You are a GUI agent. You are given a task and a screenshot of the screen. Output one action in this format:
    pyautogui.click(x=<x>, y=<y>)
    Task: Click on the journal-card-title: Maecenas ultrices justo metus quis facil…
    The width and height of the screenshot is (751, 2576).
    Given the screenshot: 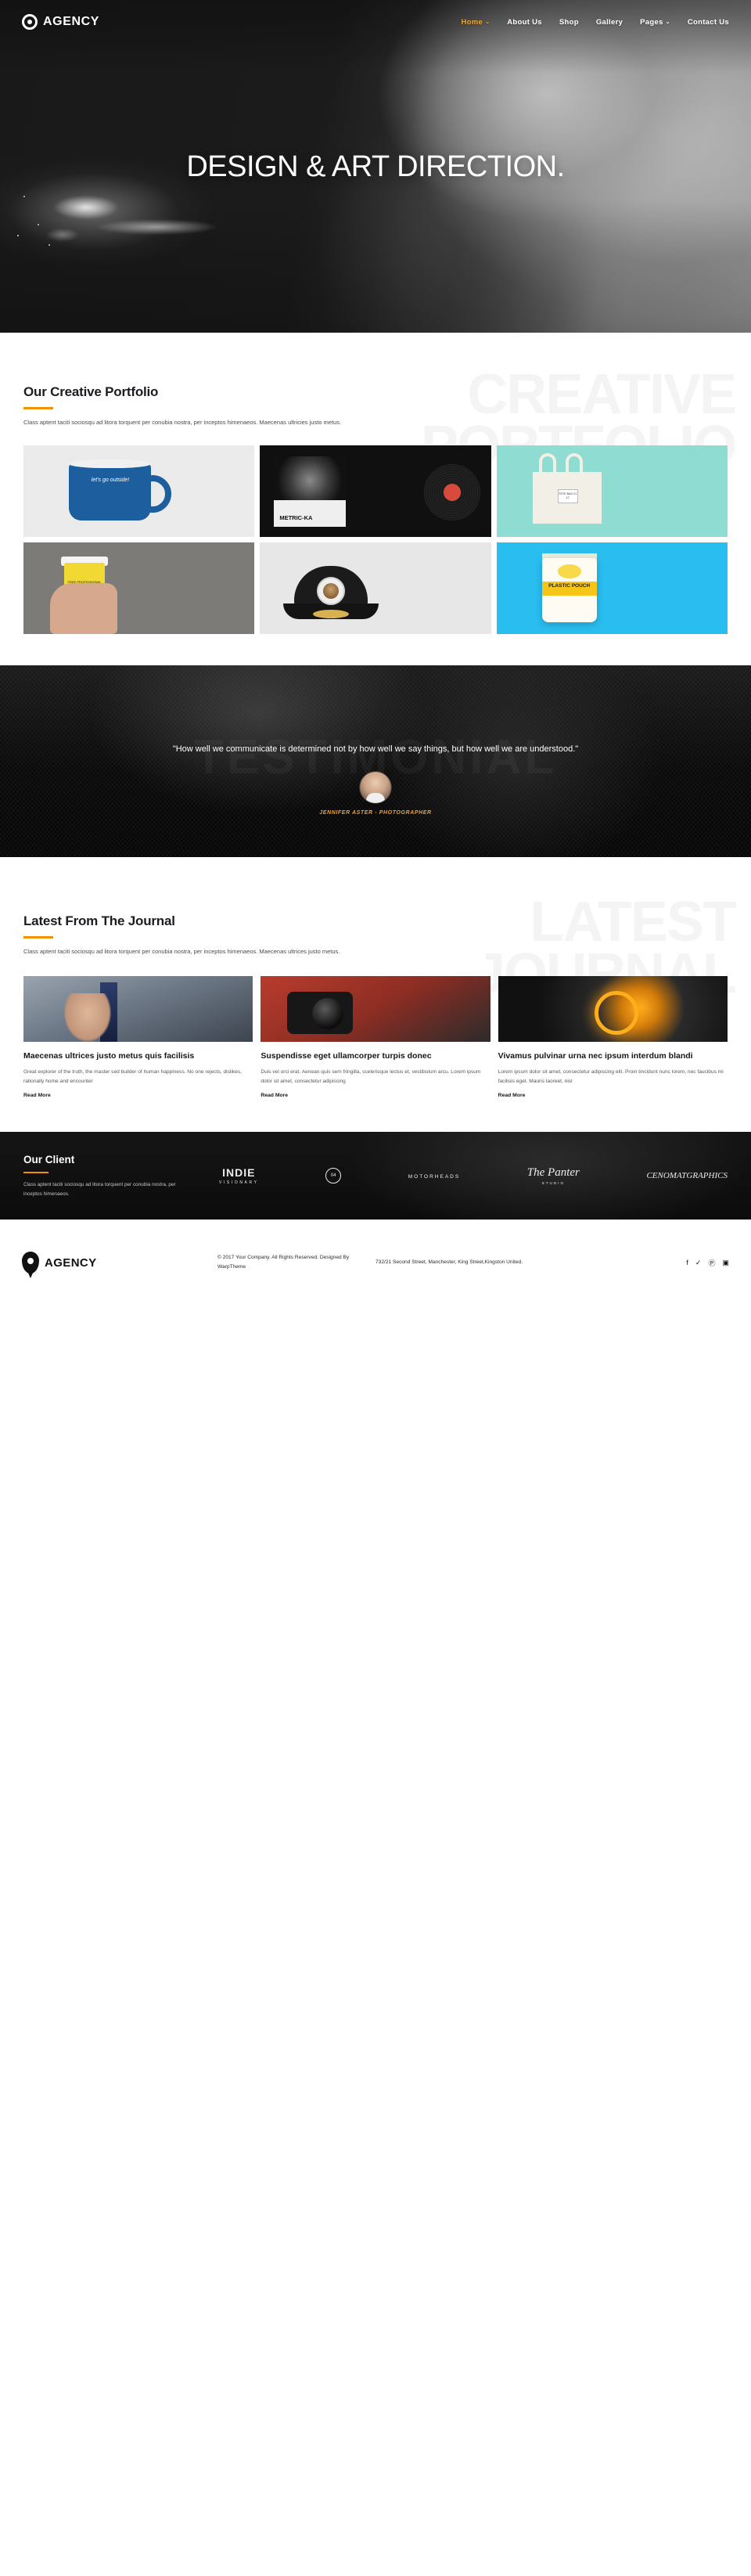 What is the action you would take?
    pyautogui.click(x=109, y=1055)
    